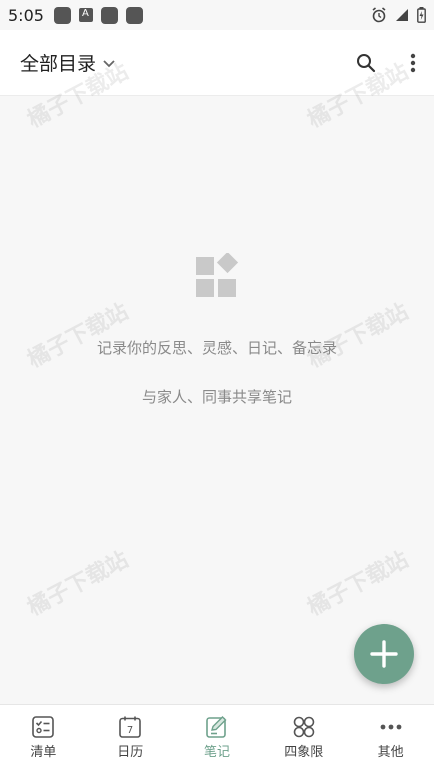  I want to click on bottom-tab-bar: 清单 7 日历 笔记 四象限 其他, so click(217, 738).